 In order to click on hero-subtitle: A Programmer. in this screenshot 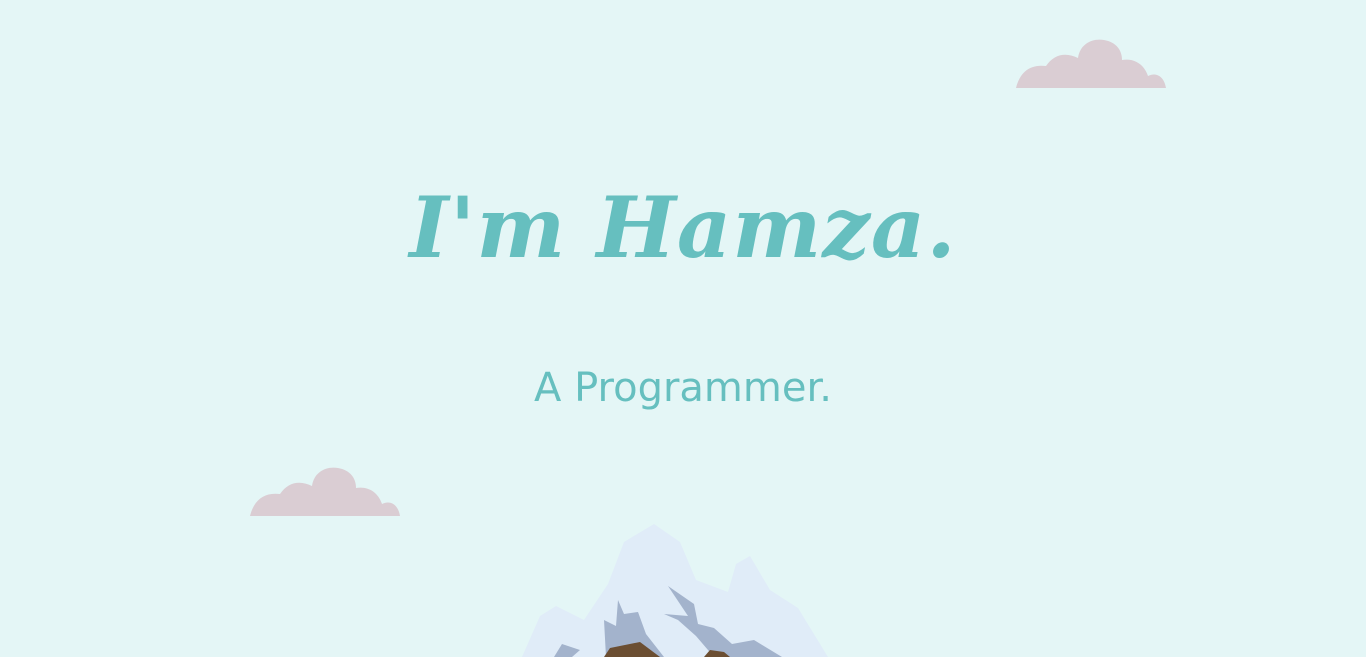, I will do `click(683, 388)`.